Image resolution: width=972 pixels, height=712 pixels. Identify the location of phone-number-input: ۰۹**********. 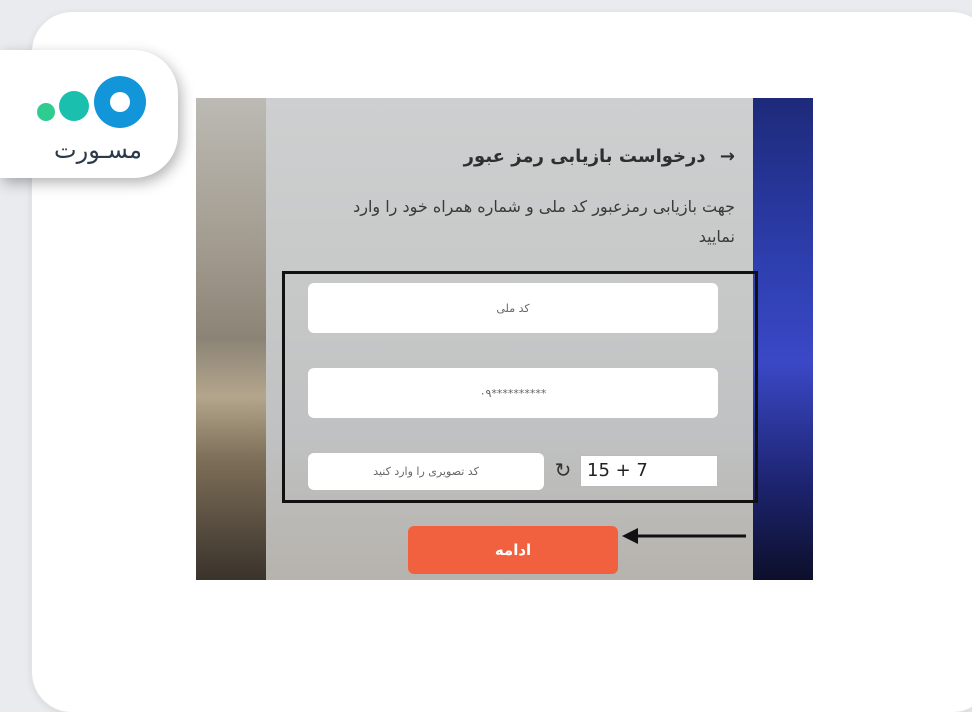
(513, 393).